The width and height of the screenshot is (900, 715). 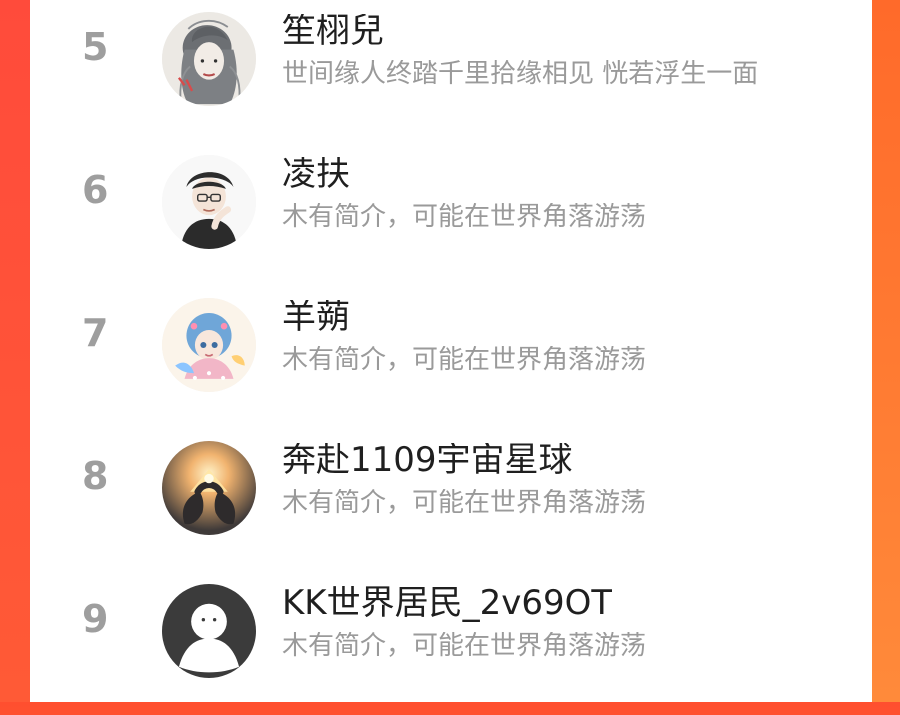 What do you see at coordinates (447, 604) in the screenshot?
I see `user-name: KK世界居民_2v69OT` at bounding box center [447, 604].